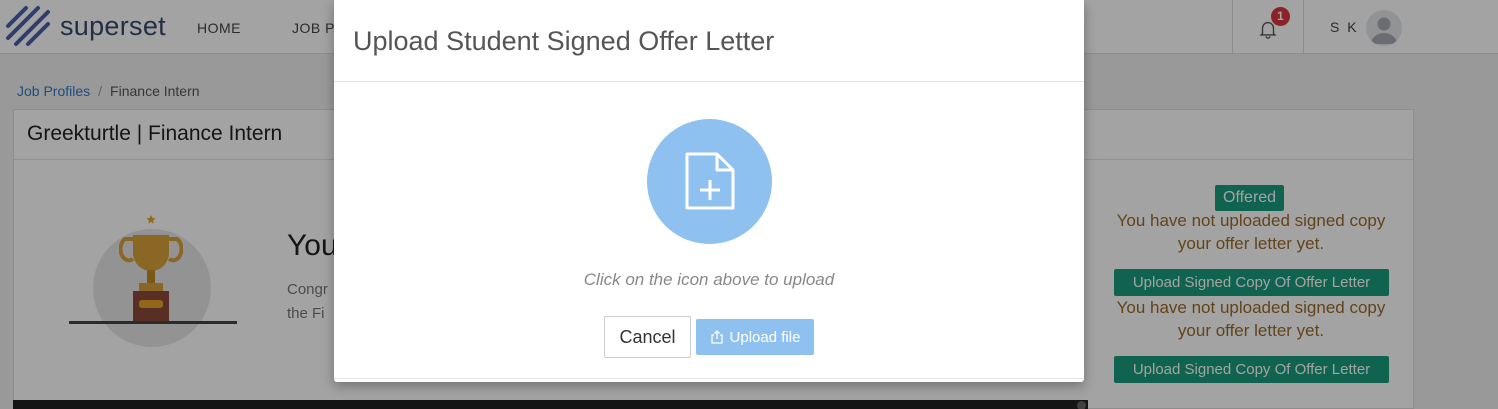 The image size is (1498, 409). I want to click on file-plus-icon, so click(710, 181).